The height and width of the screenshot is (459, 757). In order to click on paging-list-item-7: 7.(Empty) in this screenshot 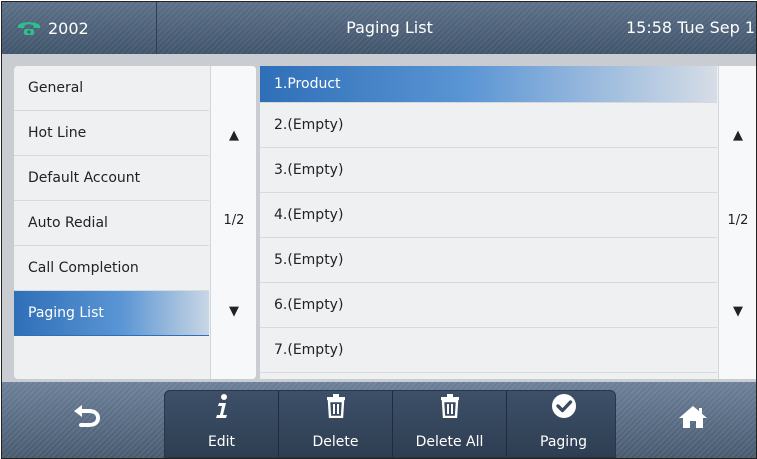, I will do `click(488, 350)`.